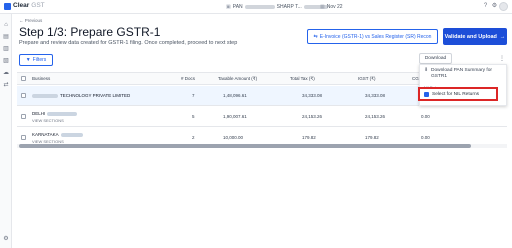 This screenshot has height=248, width=512. What do you see at coordinates (375, 95) in the screenshot?
I see `igst-amount: 34,333.08` at bounding box center [375, 95].